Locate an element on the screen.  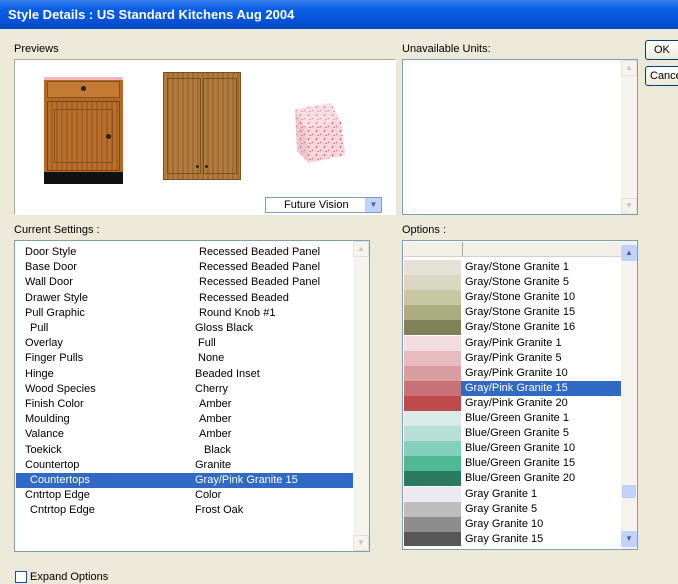
option-item: Gray/Stone Granite 1 is located at coordinates (512, 267).